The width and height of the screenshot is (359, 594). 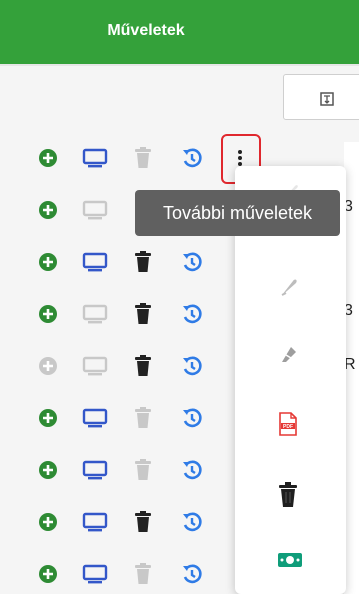 I want to click on menu-item-money, so click(x=290, y=561).